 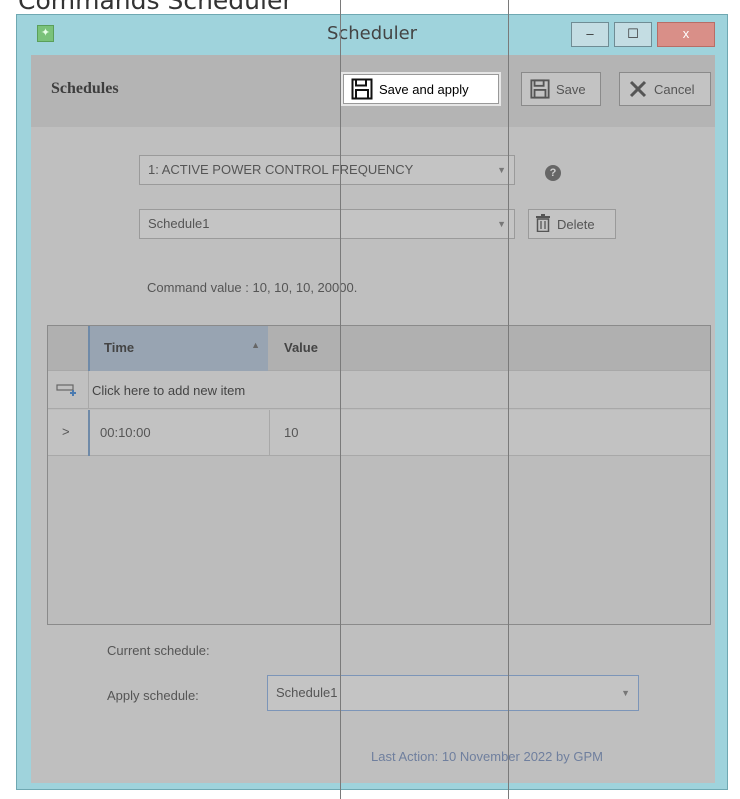 I want to click on current-schedule-label: Current schedule:, so click(x=158, y=650).